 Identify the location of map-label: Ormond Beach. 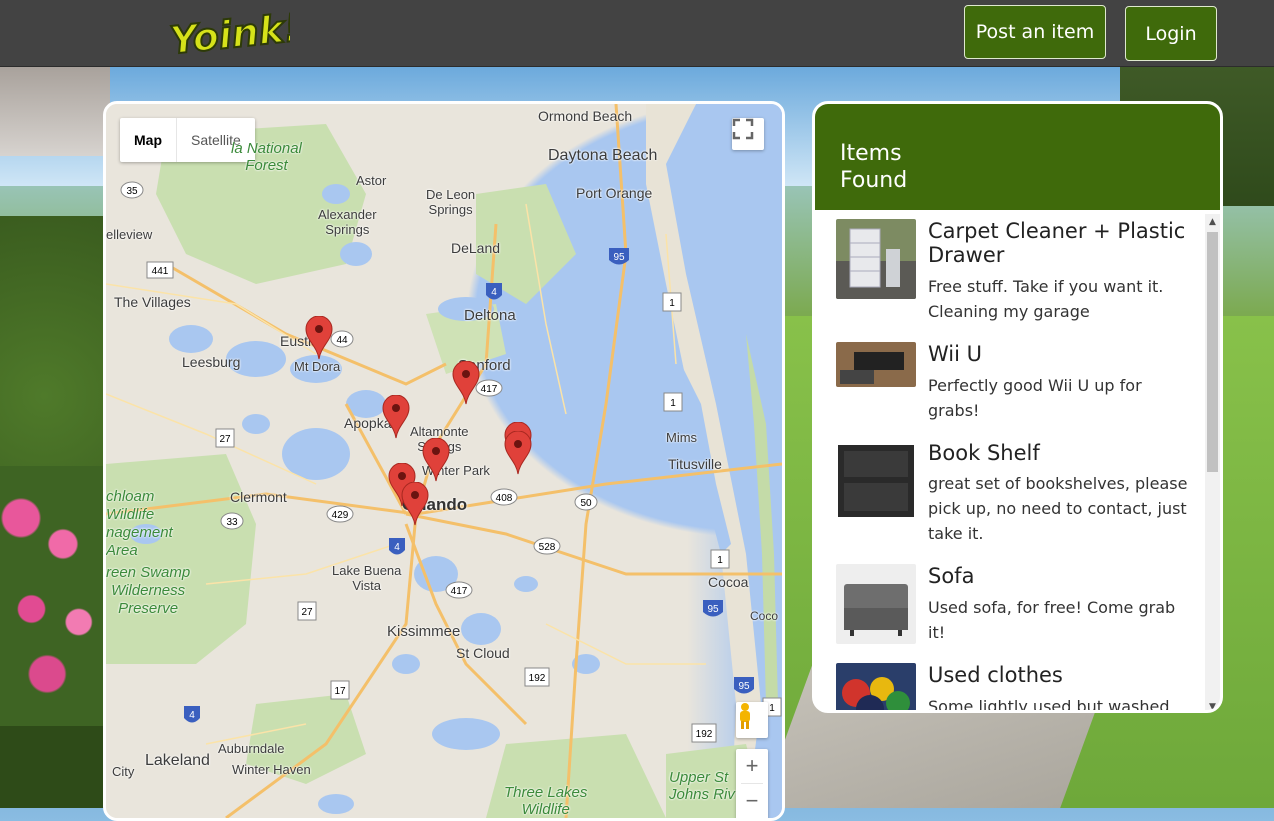
(585, 116).